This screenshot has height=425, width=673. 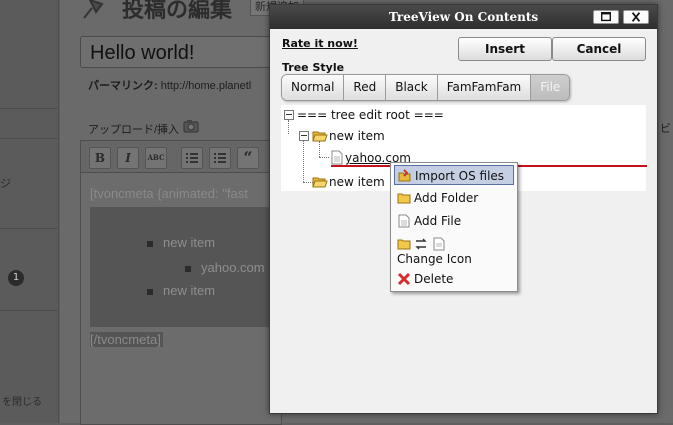 I want to click on tab-file: File, so click(x=550, y=87).